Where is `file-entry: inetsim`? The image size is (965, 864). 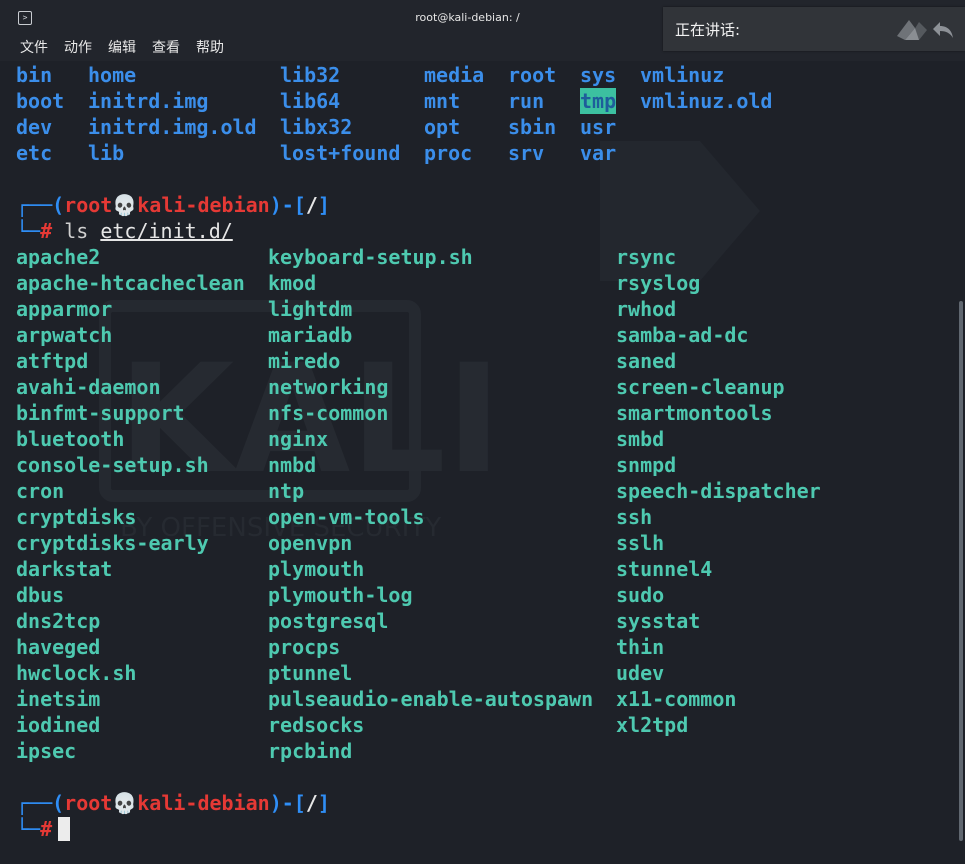 file-entry: inetsim is located at coordinates (58, 699).